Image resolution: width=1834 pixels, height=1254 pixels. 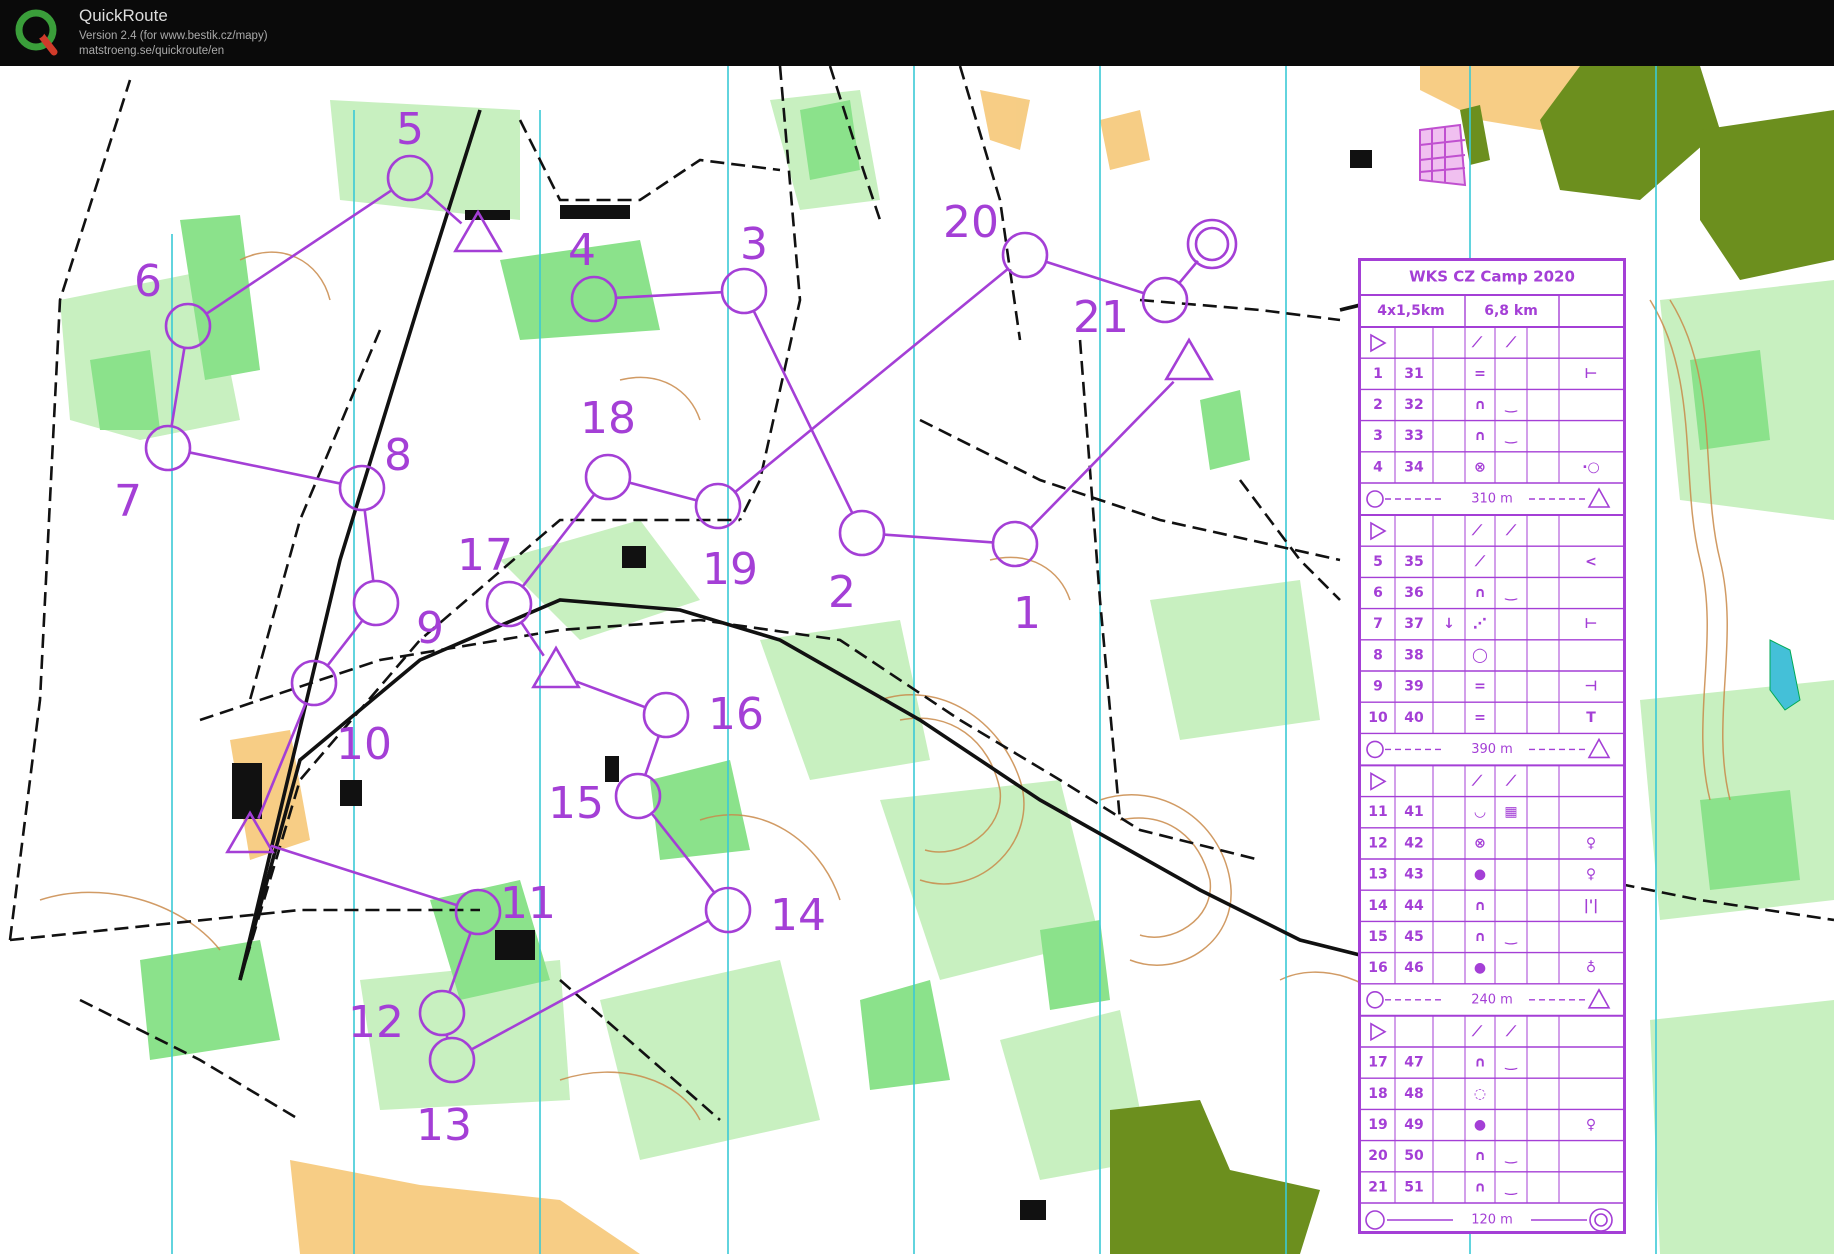 What do you see at coordinates (1591, 1125) in the screenshot?
I see `desc-location-19: ♀` at bounding box center [1591, 1125].